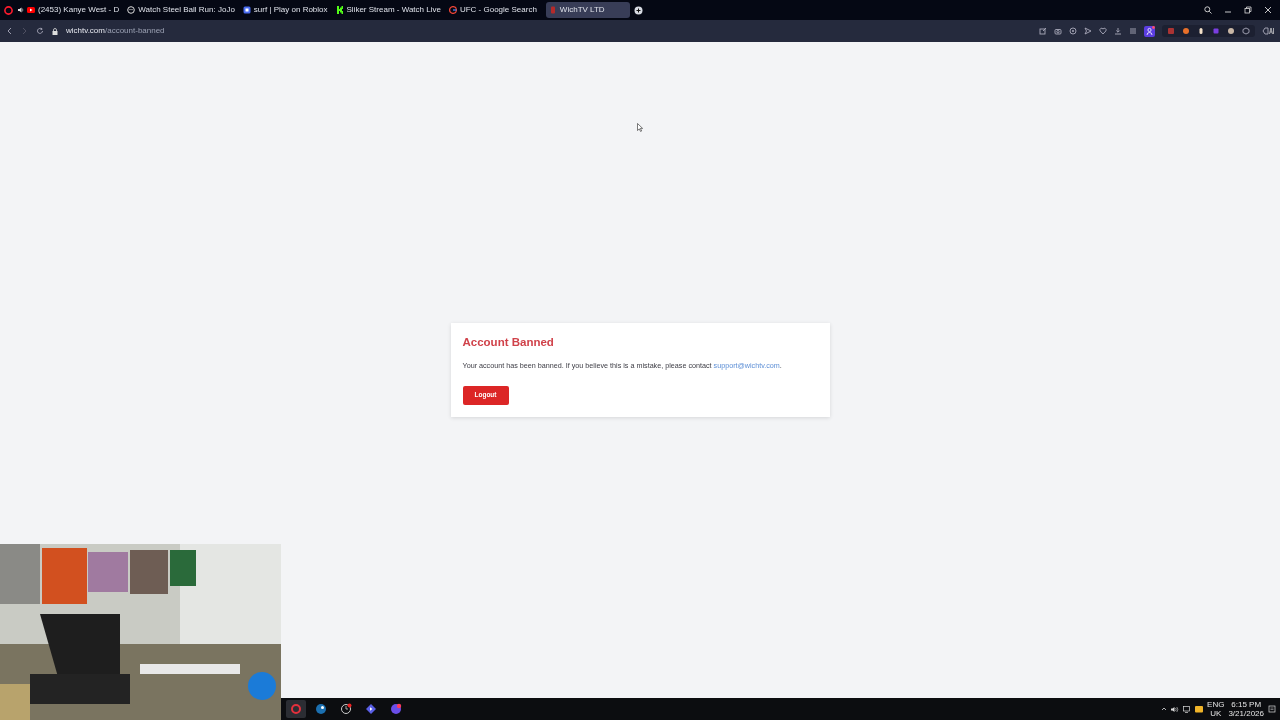 The image size is (1280, 720). What do you see at coordinates (1248, 10) in the screenshot?
I see `restore-icon` at bounding box center [1248, 10].